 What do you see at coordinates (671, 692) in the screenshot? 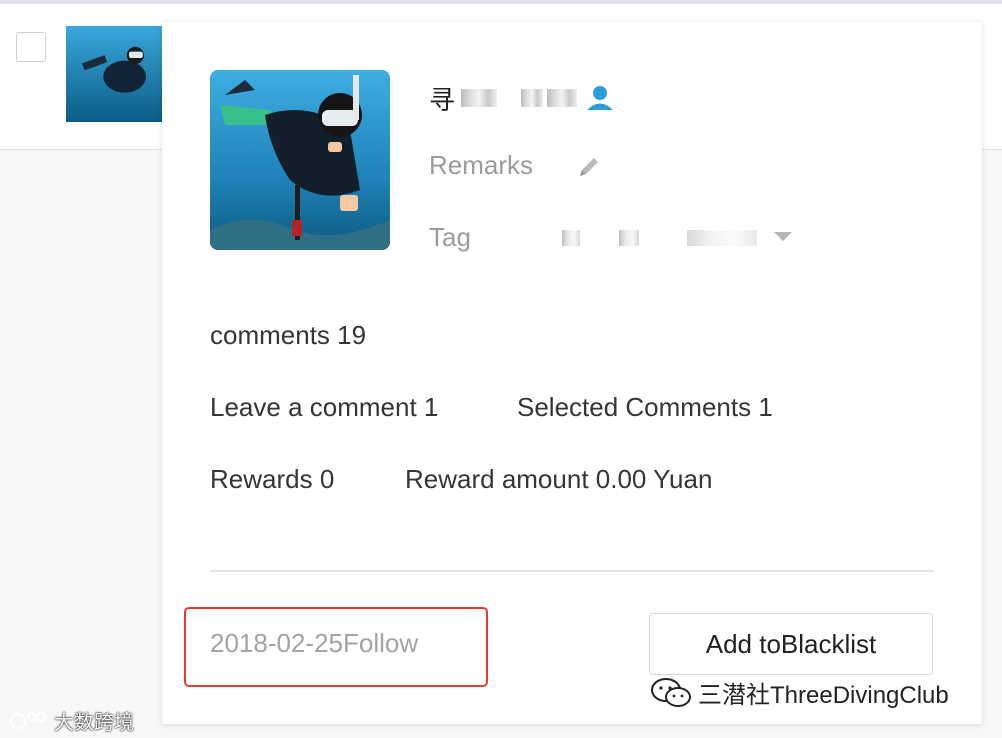
I see `wechat-icon` at bounding box center [671, 692].